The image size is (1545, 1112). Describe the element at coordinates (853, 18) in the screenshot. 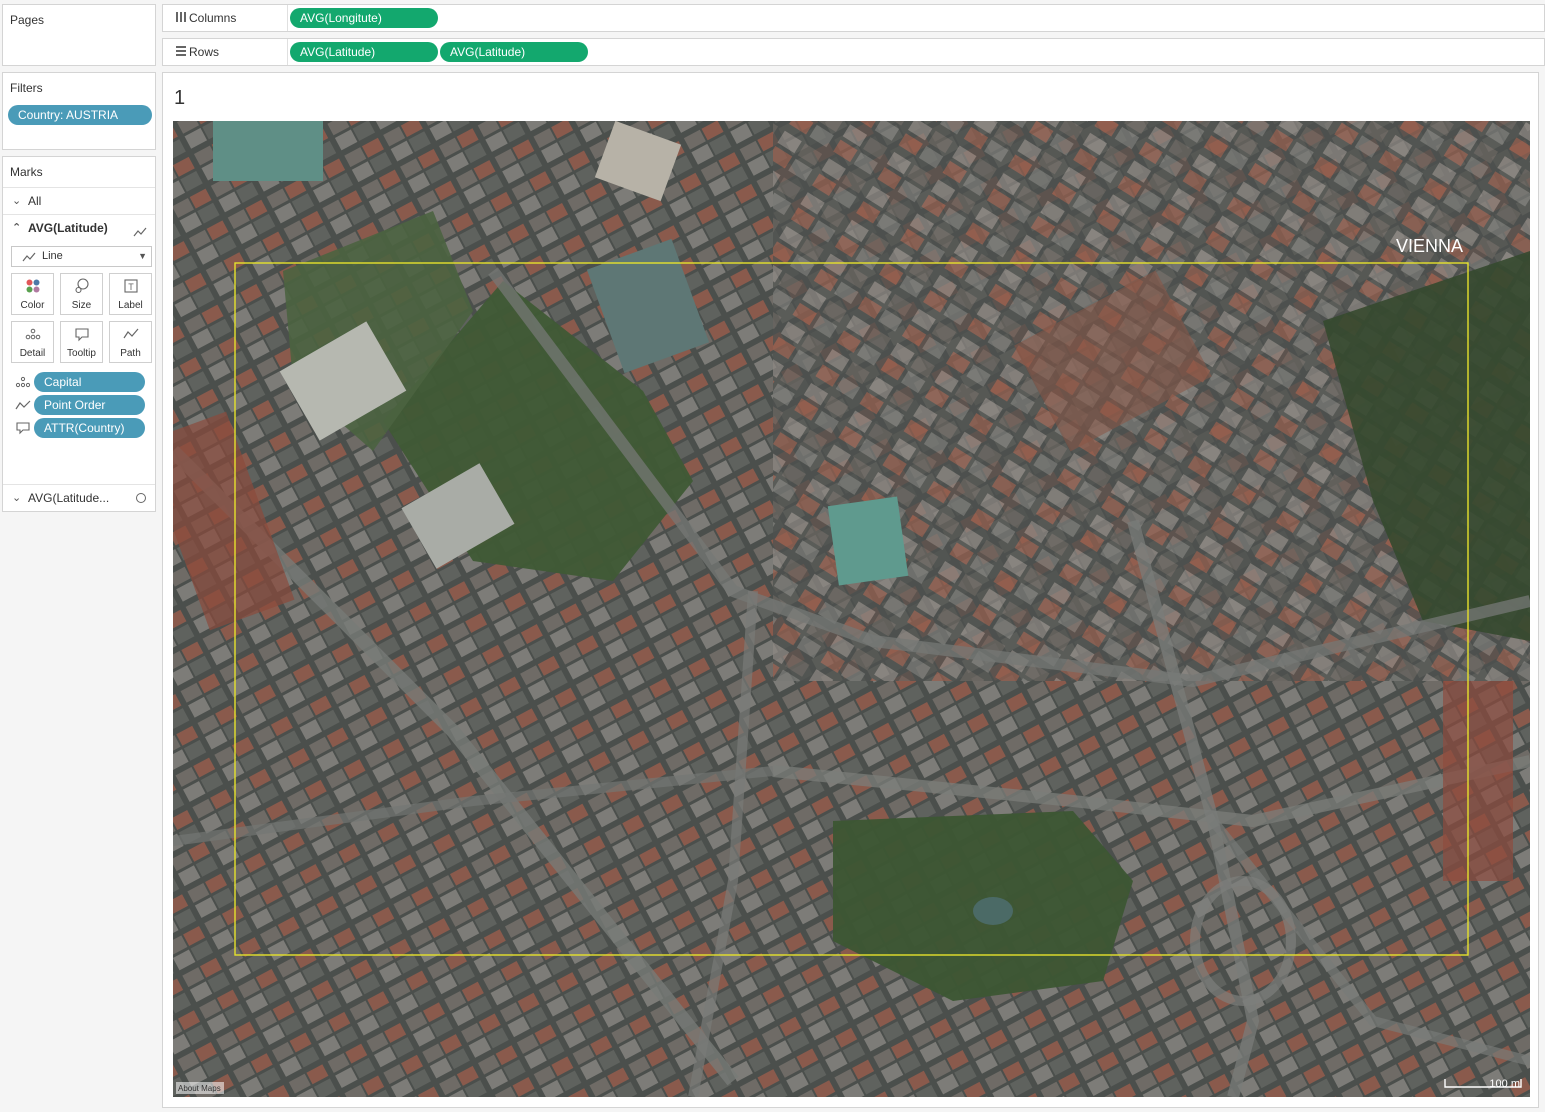

I see `columns-shelf: Columns AVG(Longitute)` at that location.